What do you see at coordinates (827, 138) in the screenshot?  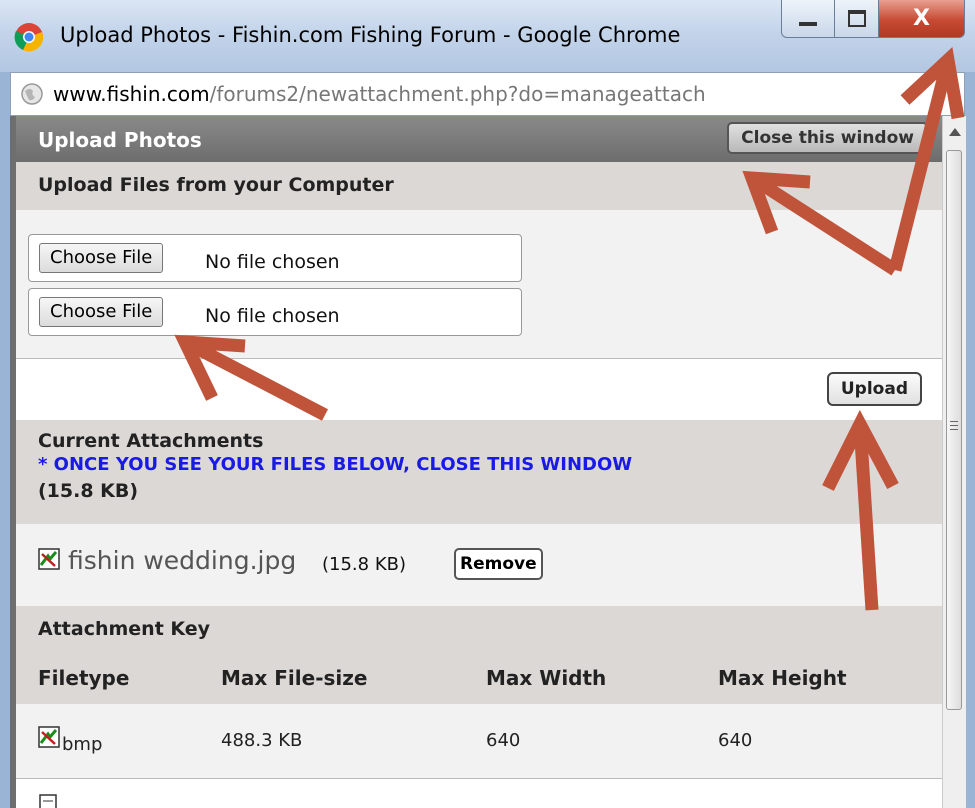 I see `close-window-button: Close this window` at bounding box center [827, 138].